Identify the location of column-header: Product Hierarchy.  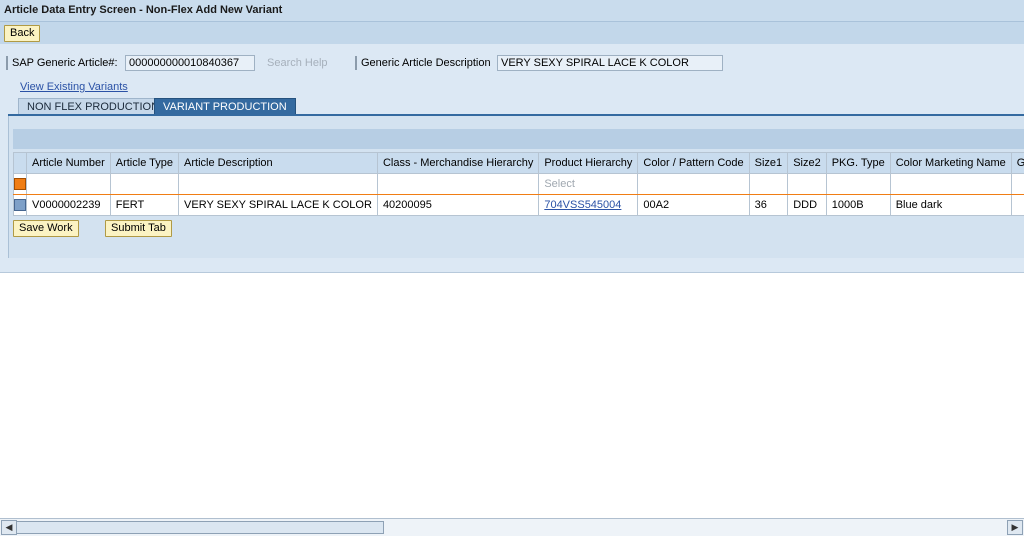
(588, 163).